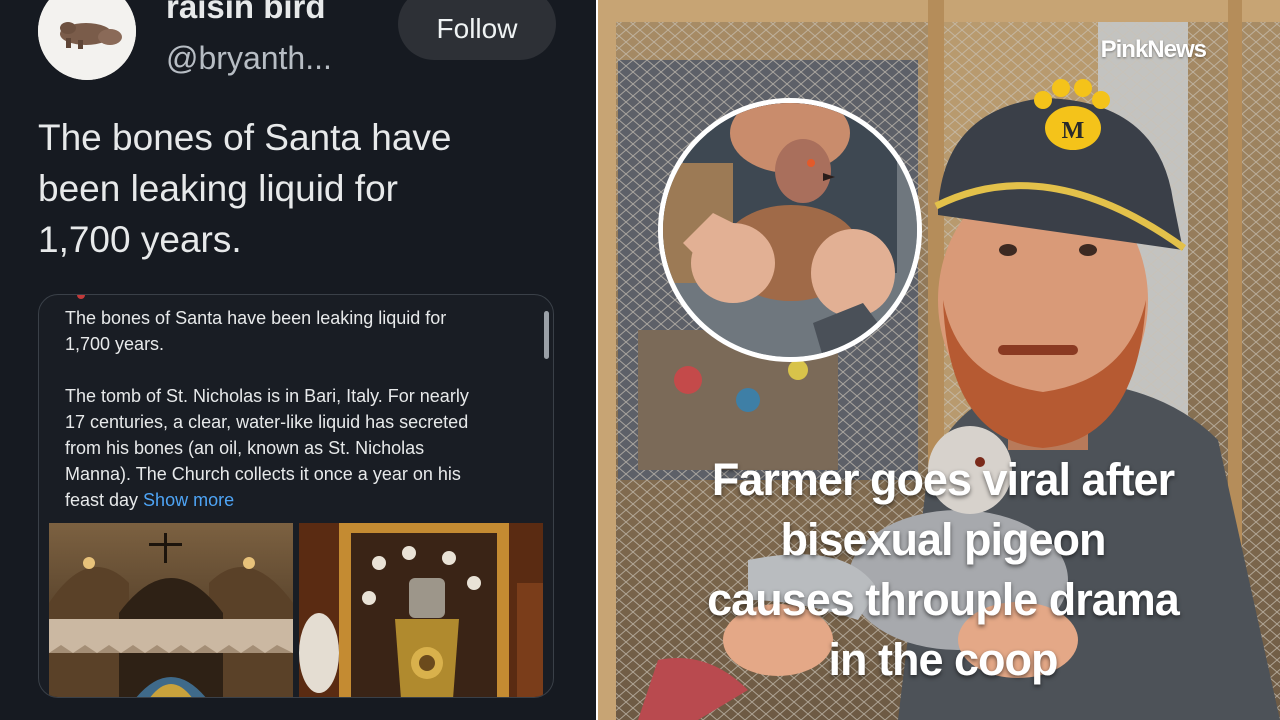 This screenshot has width=1280, height=720. I want to click on show-more-link: Show more, so click(188, 500).